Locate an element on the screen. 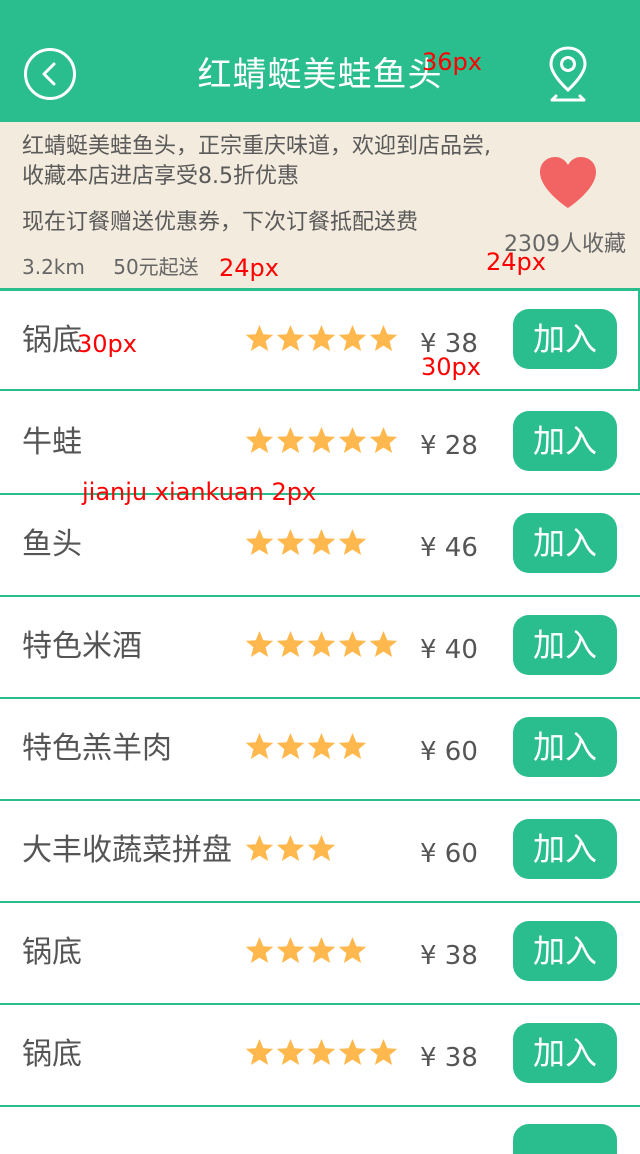  dish-price: ¥ 46 is located at coordinates (449, 548).